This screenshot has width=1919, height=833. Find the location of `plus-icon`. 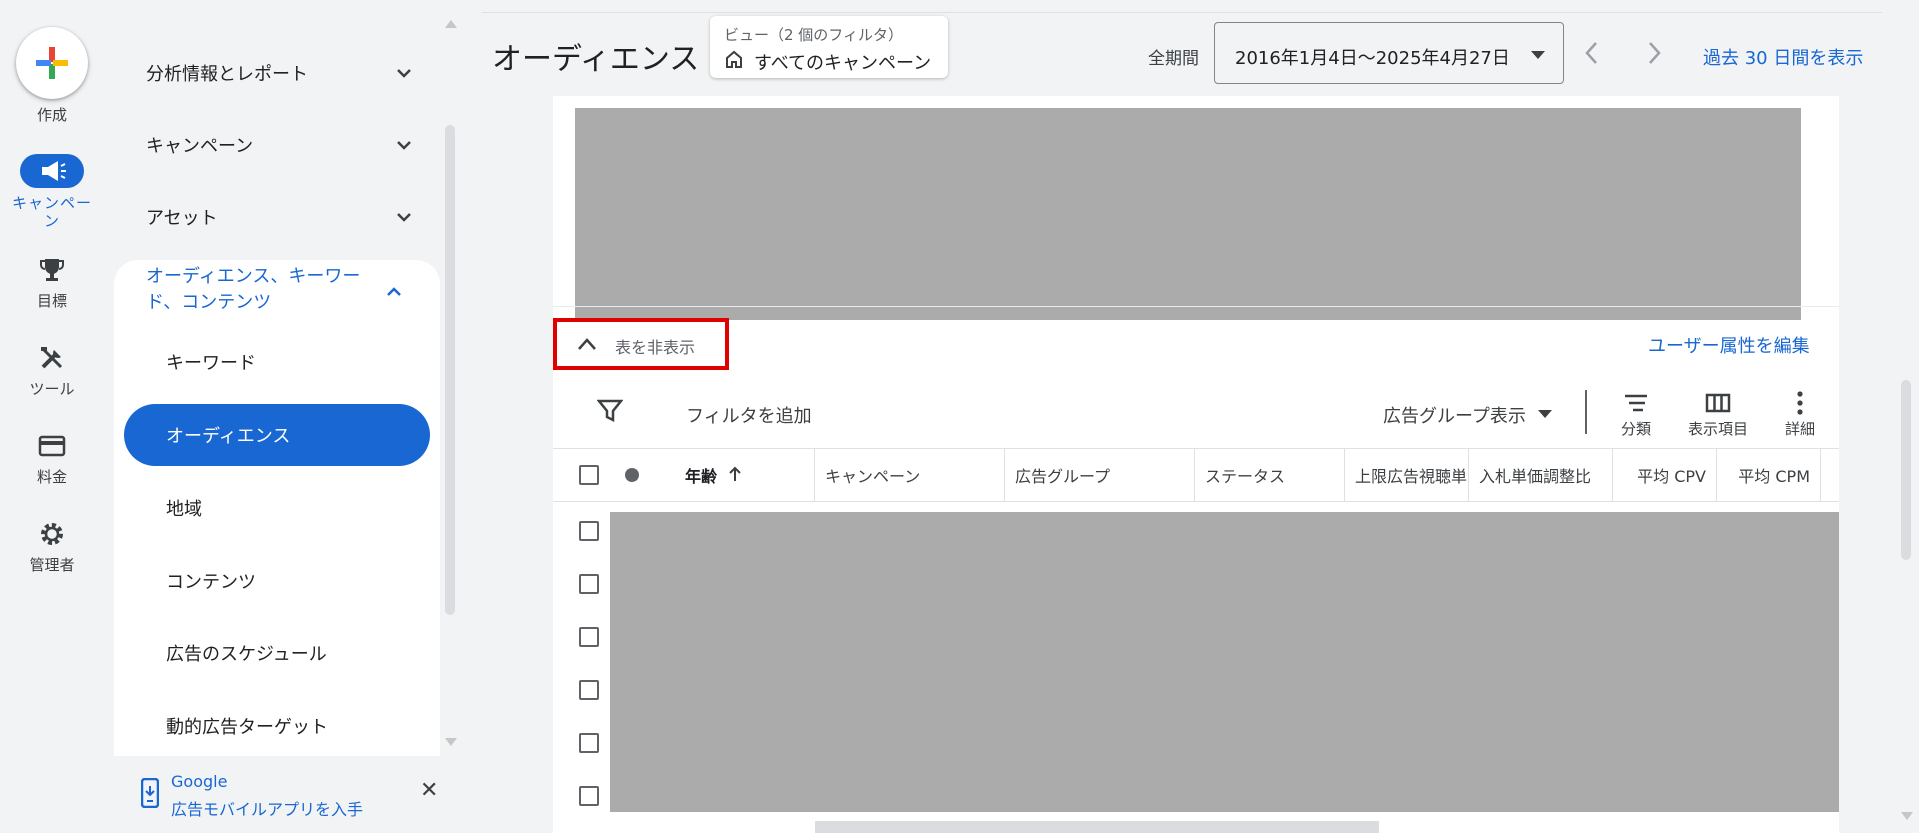

plus-icon is located at coordinates (52, 63).